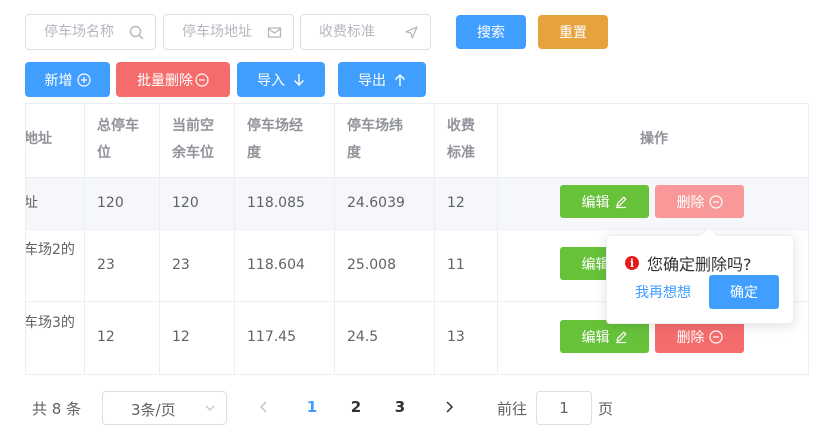 The image size is (832, 441). I want to click on header-latitude-line1: 停车场纬, so click(375, 126).